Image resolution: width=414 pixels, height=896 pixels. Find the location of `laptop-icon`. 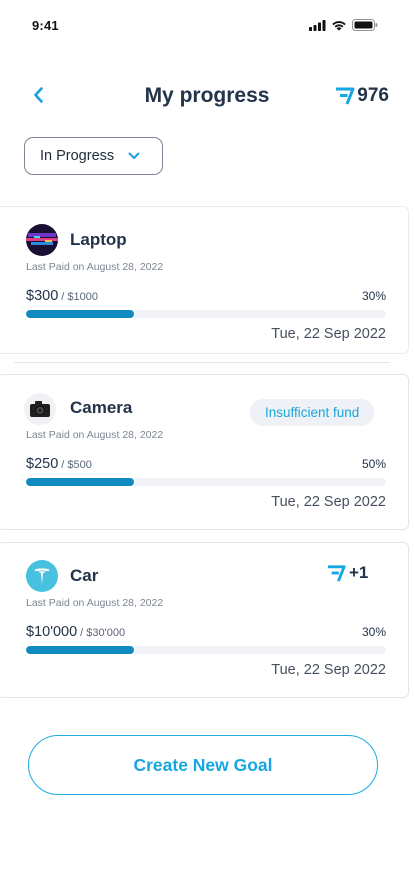

laptop-icon is located at coordinates (42, 240).